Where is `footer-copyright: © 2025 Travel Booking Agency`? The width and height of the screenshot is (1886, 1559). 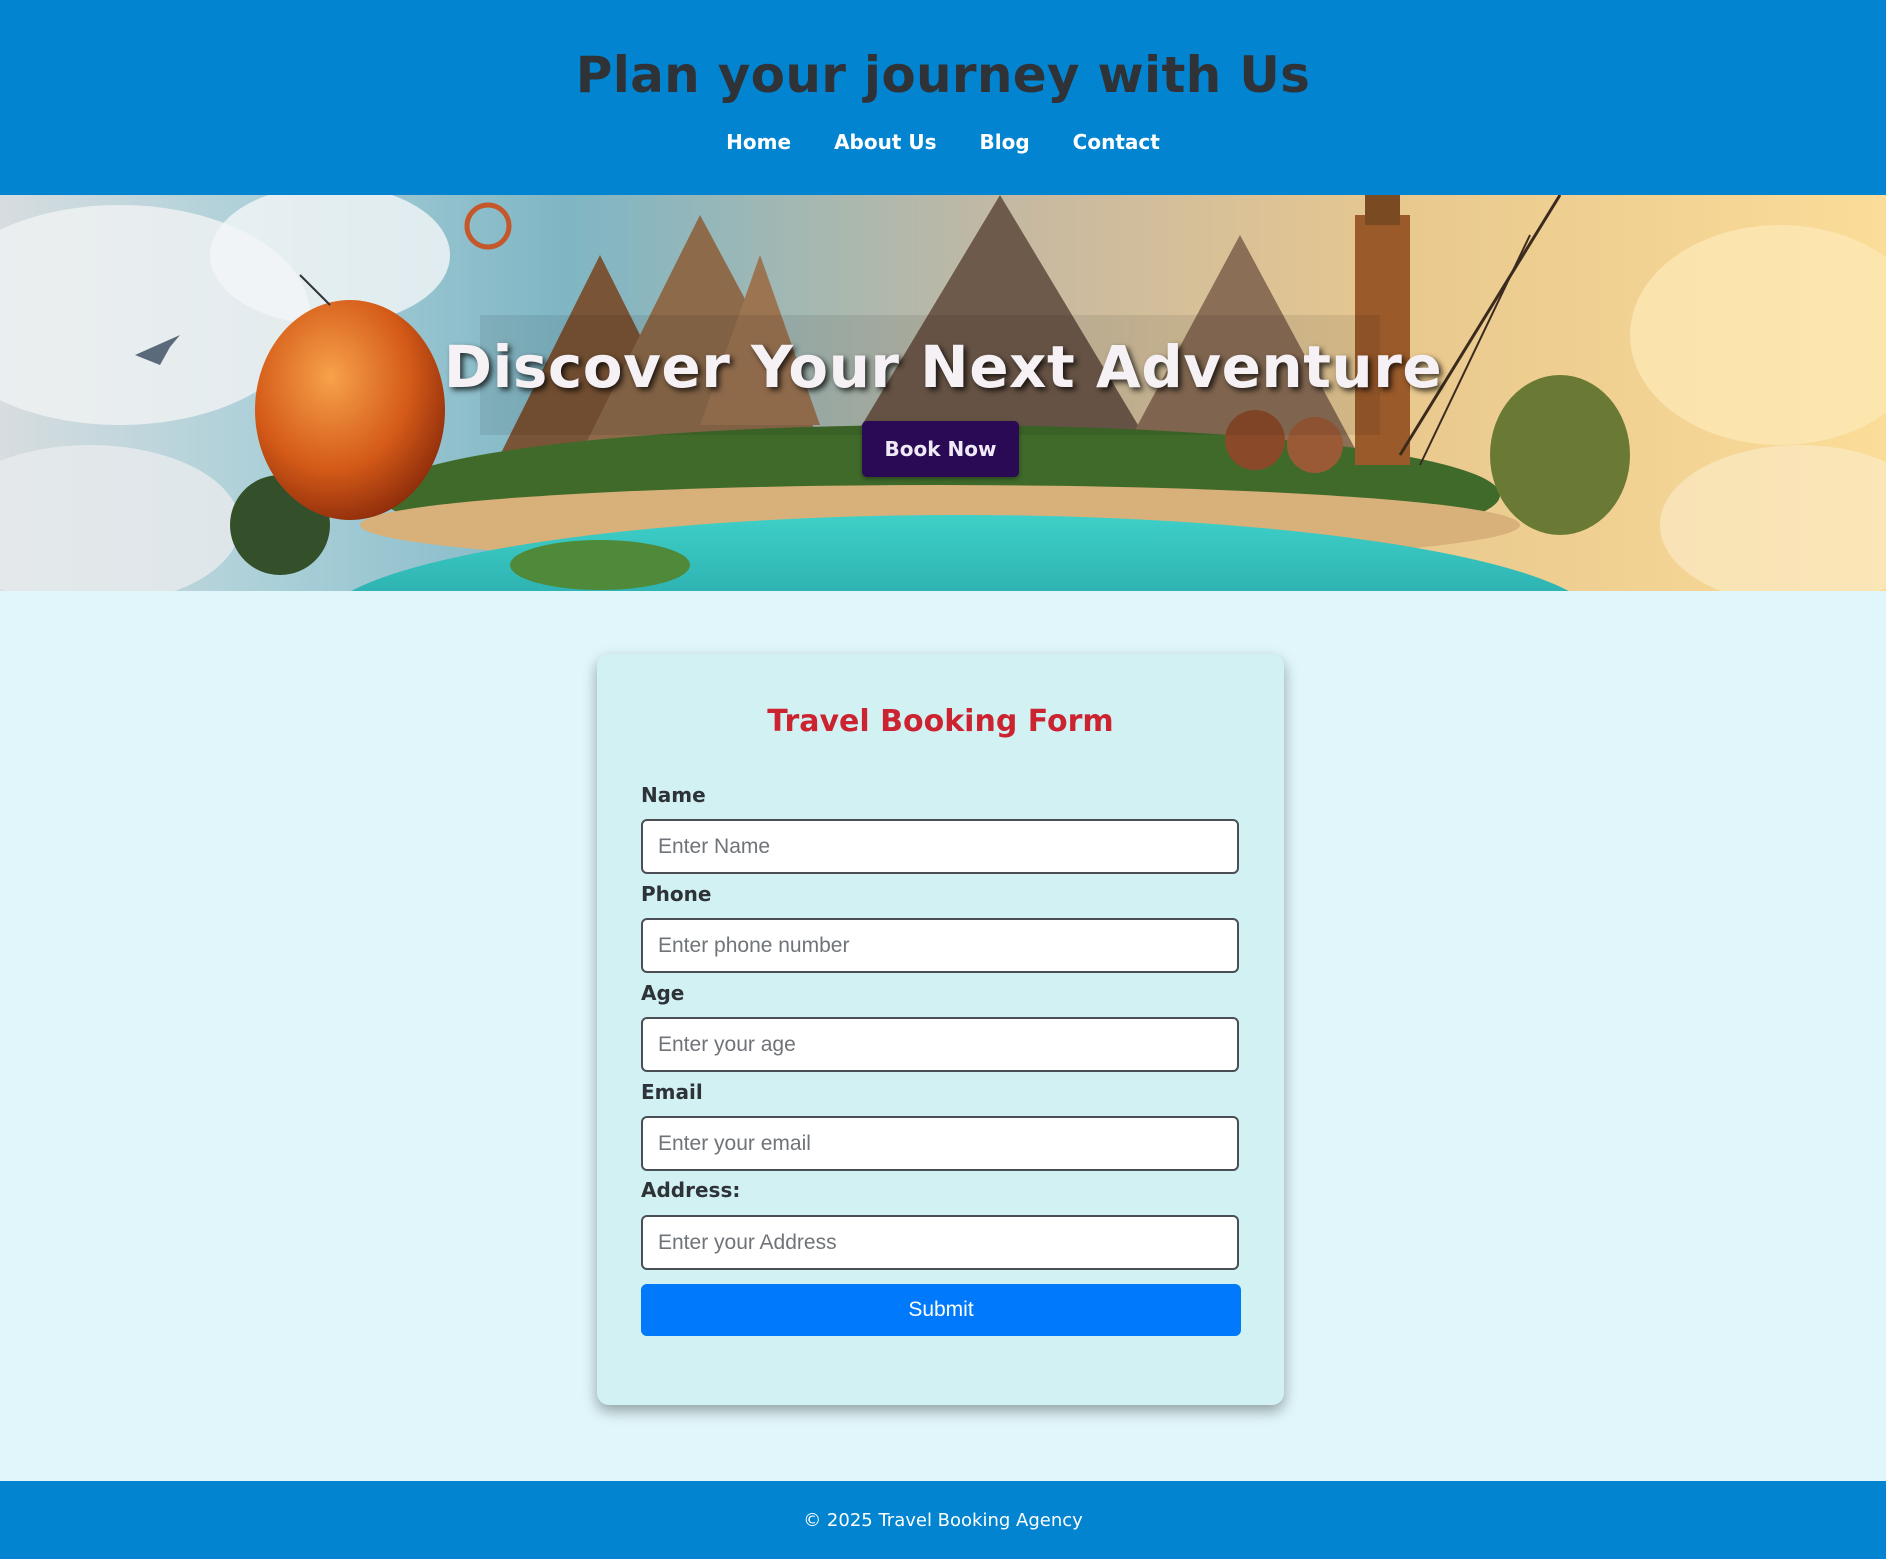
footer-copyright: © 2025 Travel Booking Agency is located at coordinates (943, 1520).